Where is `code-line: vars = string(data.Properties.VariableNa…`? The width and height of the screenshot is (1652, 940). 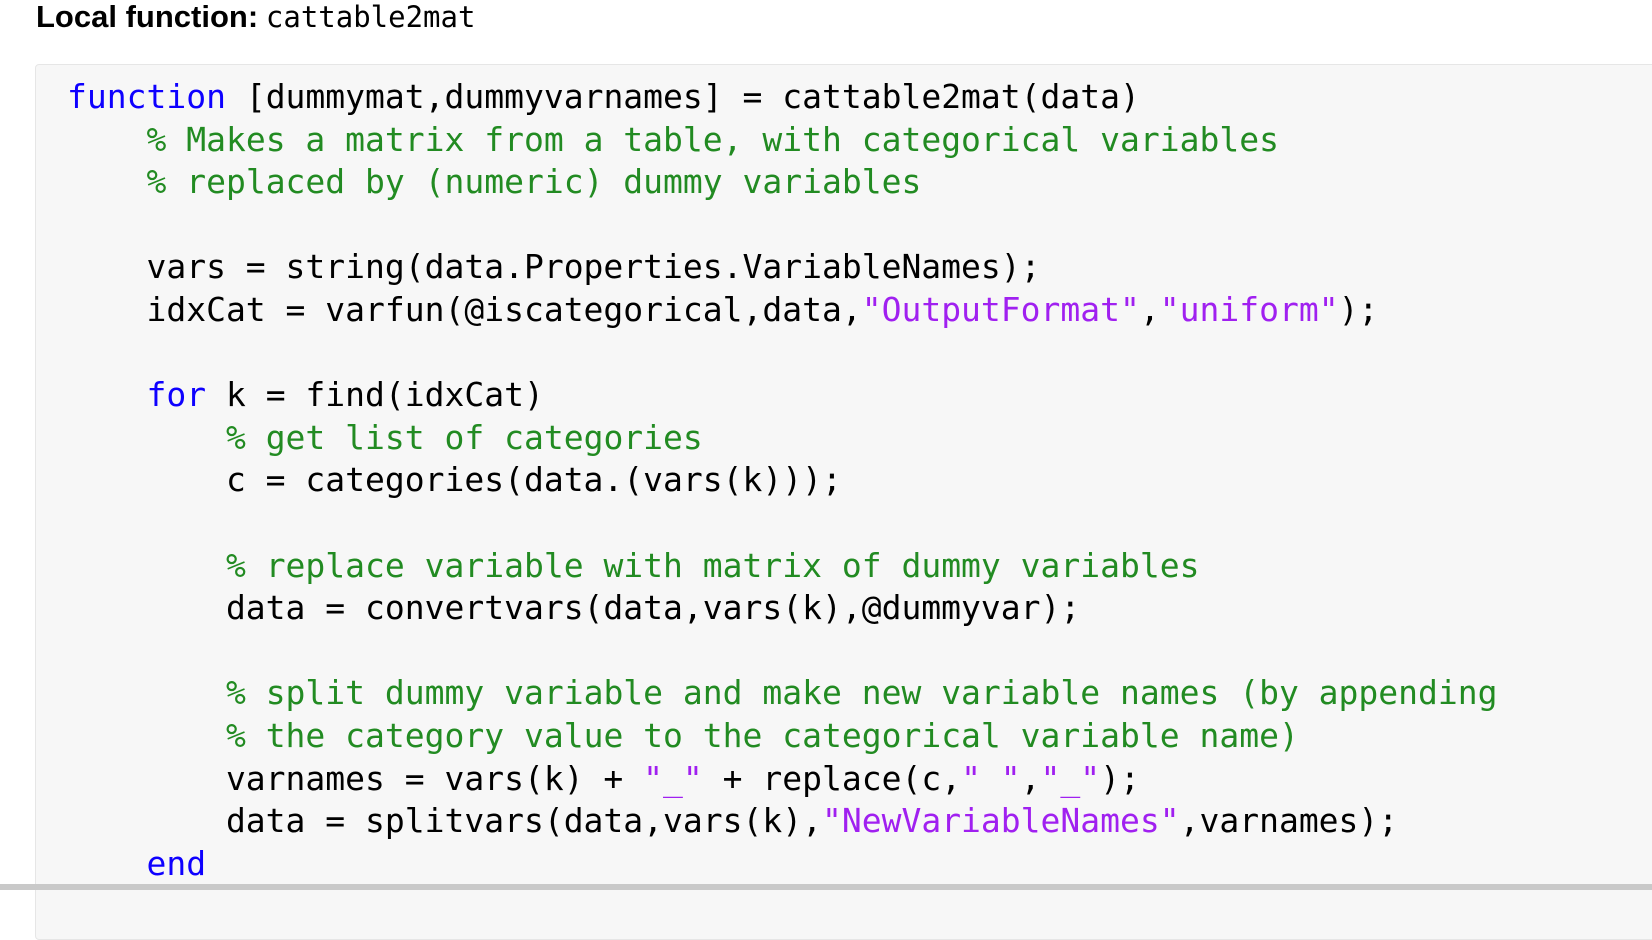 code-line: vars = string(data.Properties.VariableNa… is located at coordinates (782, 267).